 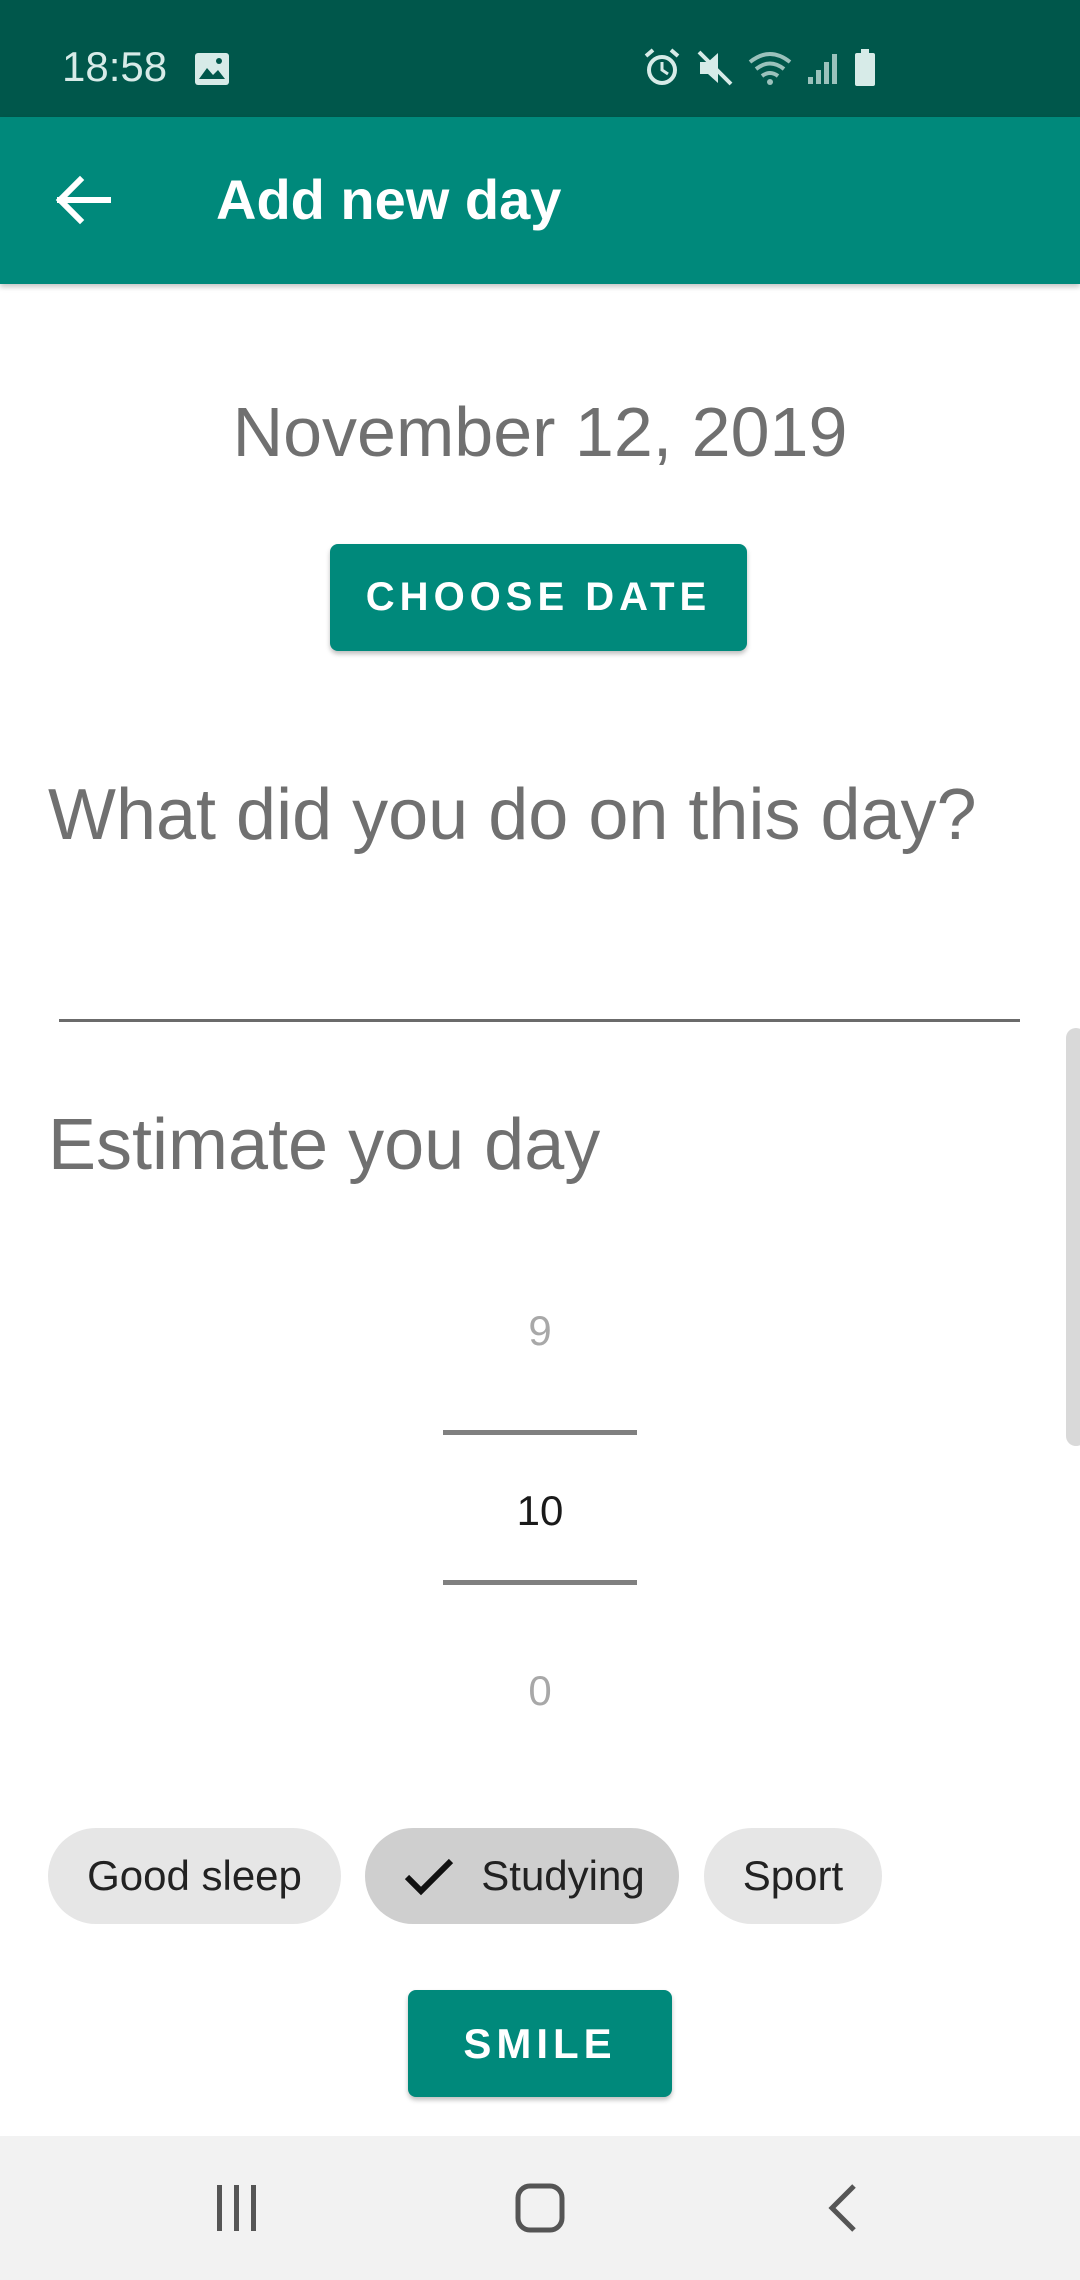 I want to click on back-nav-button, so click(x=842, y=2208).